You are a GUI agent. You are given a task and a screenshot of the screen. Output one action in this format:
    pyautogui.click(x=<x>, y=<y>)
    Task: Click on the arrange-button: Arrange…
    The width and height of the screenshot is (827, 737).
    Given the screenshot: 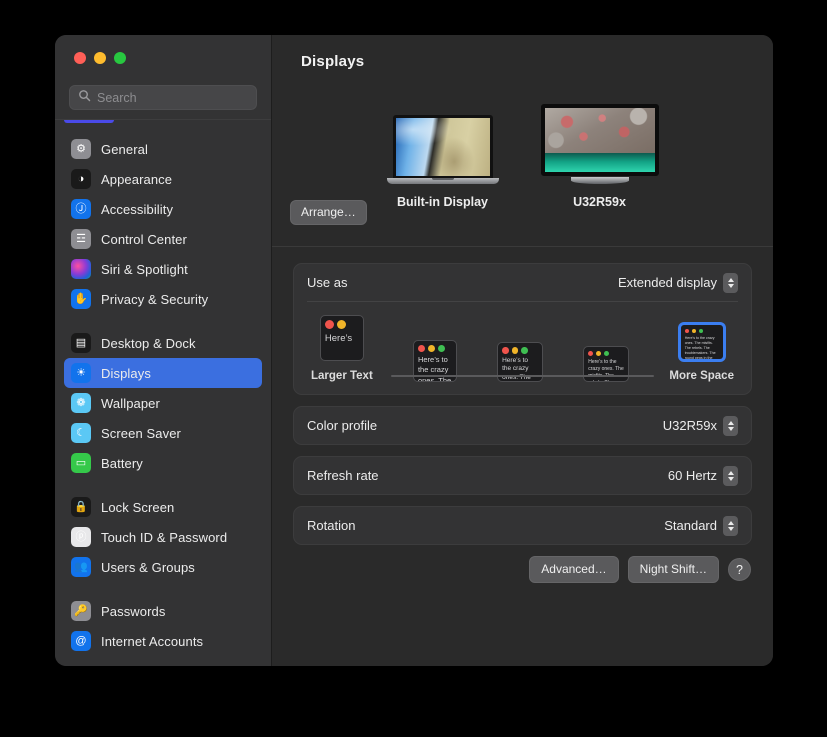 What is the action you would take?
    pyautogui.click(x=328, y=212)
    